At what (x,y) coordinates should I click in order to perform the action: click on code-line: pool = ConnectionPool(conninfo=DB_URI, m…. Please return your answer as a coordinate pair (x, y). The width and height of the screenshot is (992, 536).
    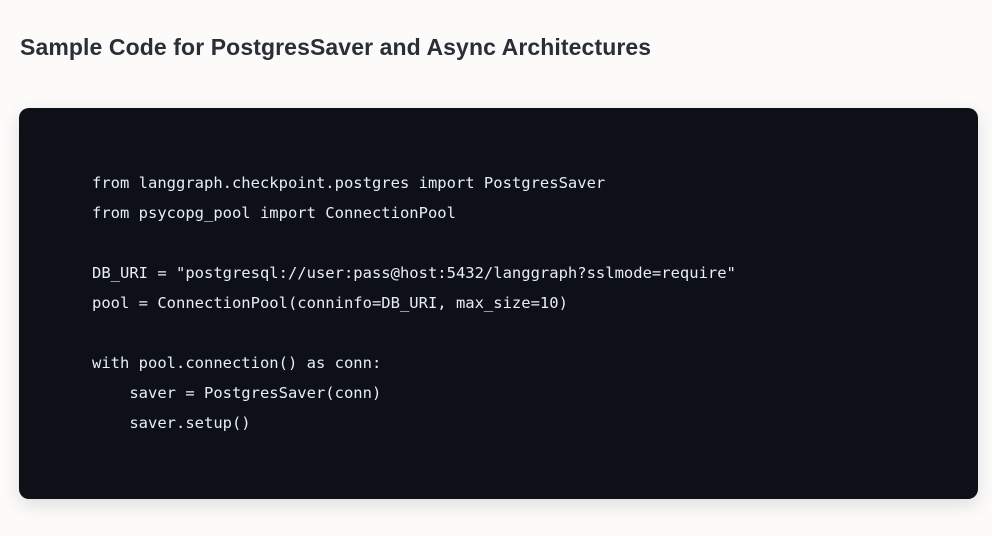
    Looking at the image, I should click on (330, 303).